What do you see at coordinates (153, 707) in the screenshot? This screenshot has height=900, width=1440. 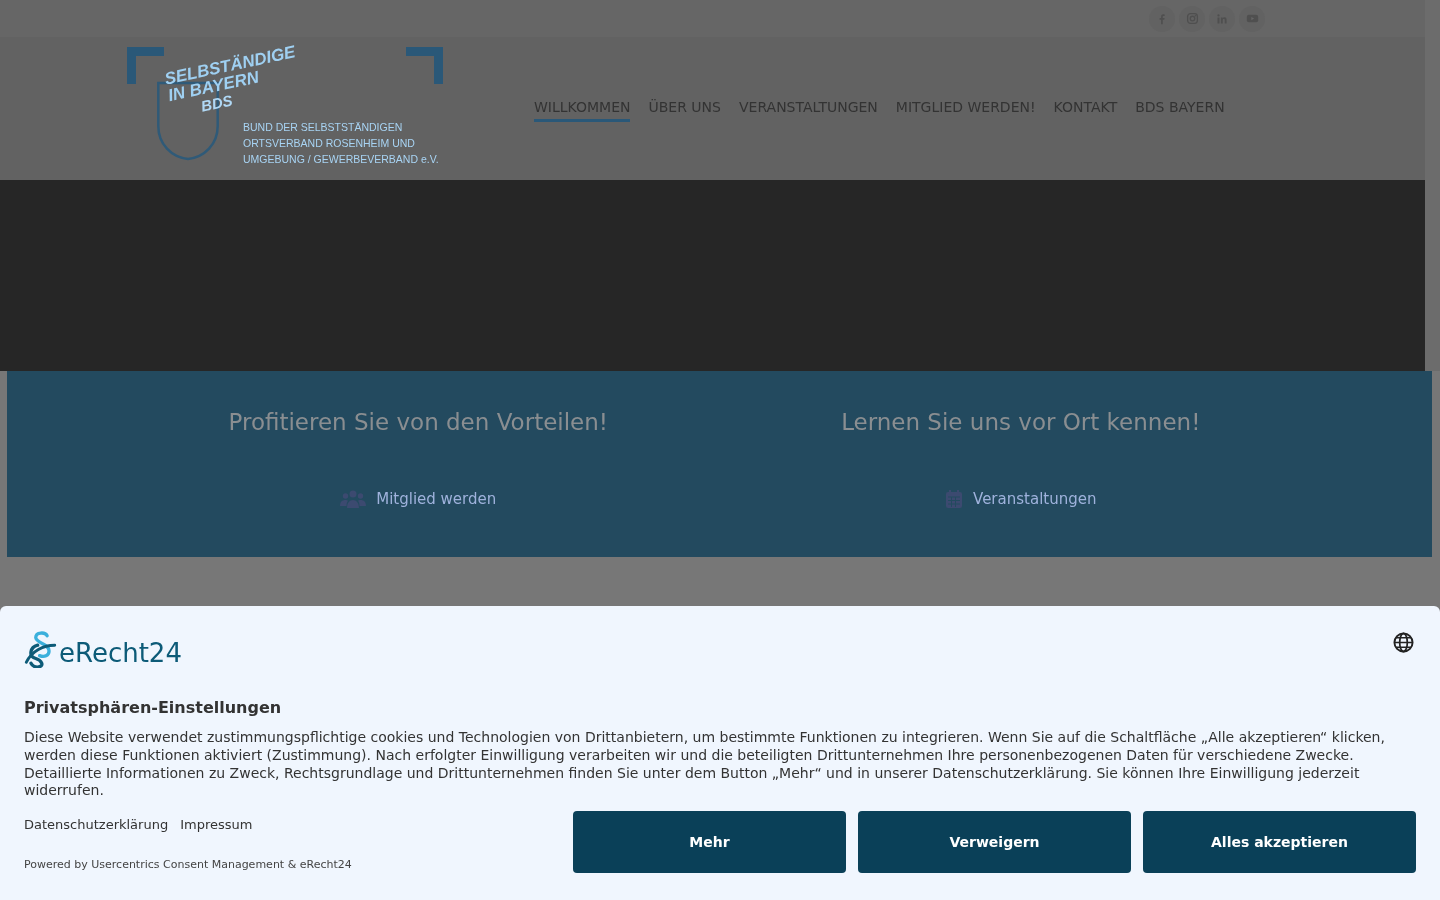 I see `consent-title: Privatsphären-Einstellungen` at bounding box center [153, 707].